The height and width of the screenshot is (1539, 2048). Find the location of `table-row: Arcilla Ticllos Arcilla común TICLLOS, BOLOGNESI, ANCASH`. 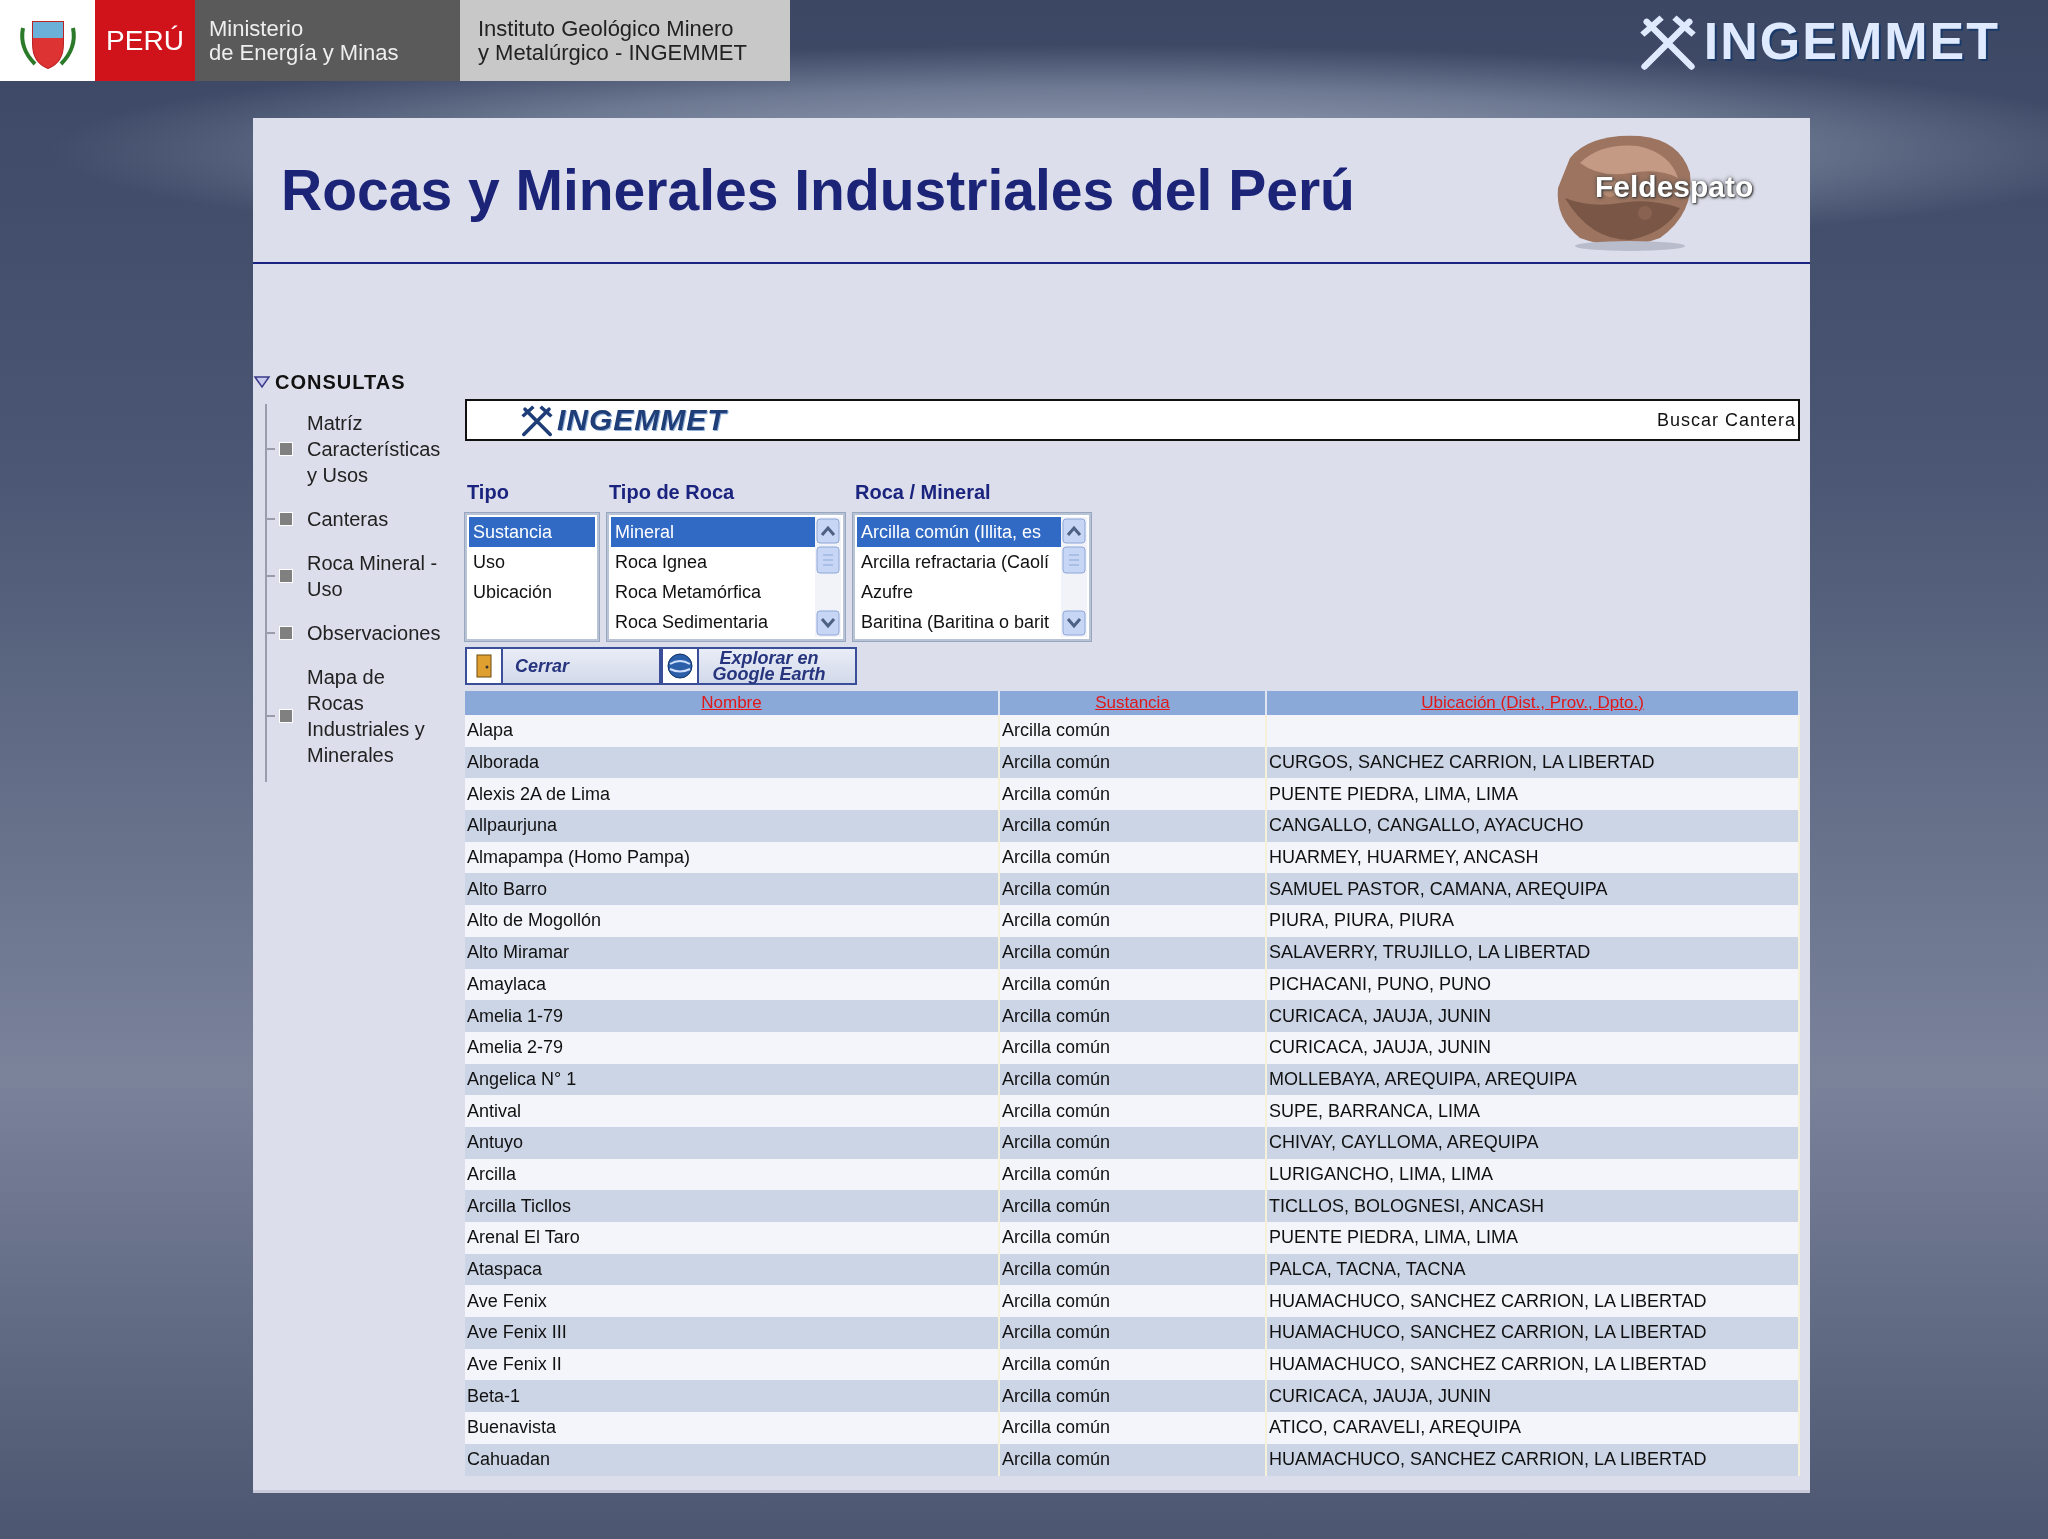

table-row: Arcilla Ticllos Arcilla común TICLLOS, BOLOGNESI, ANCASH is located at coordinates (1132, 1206).